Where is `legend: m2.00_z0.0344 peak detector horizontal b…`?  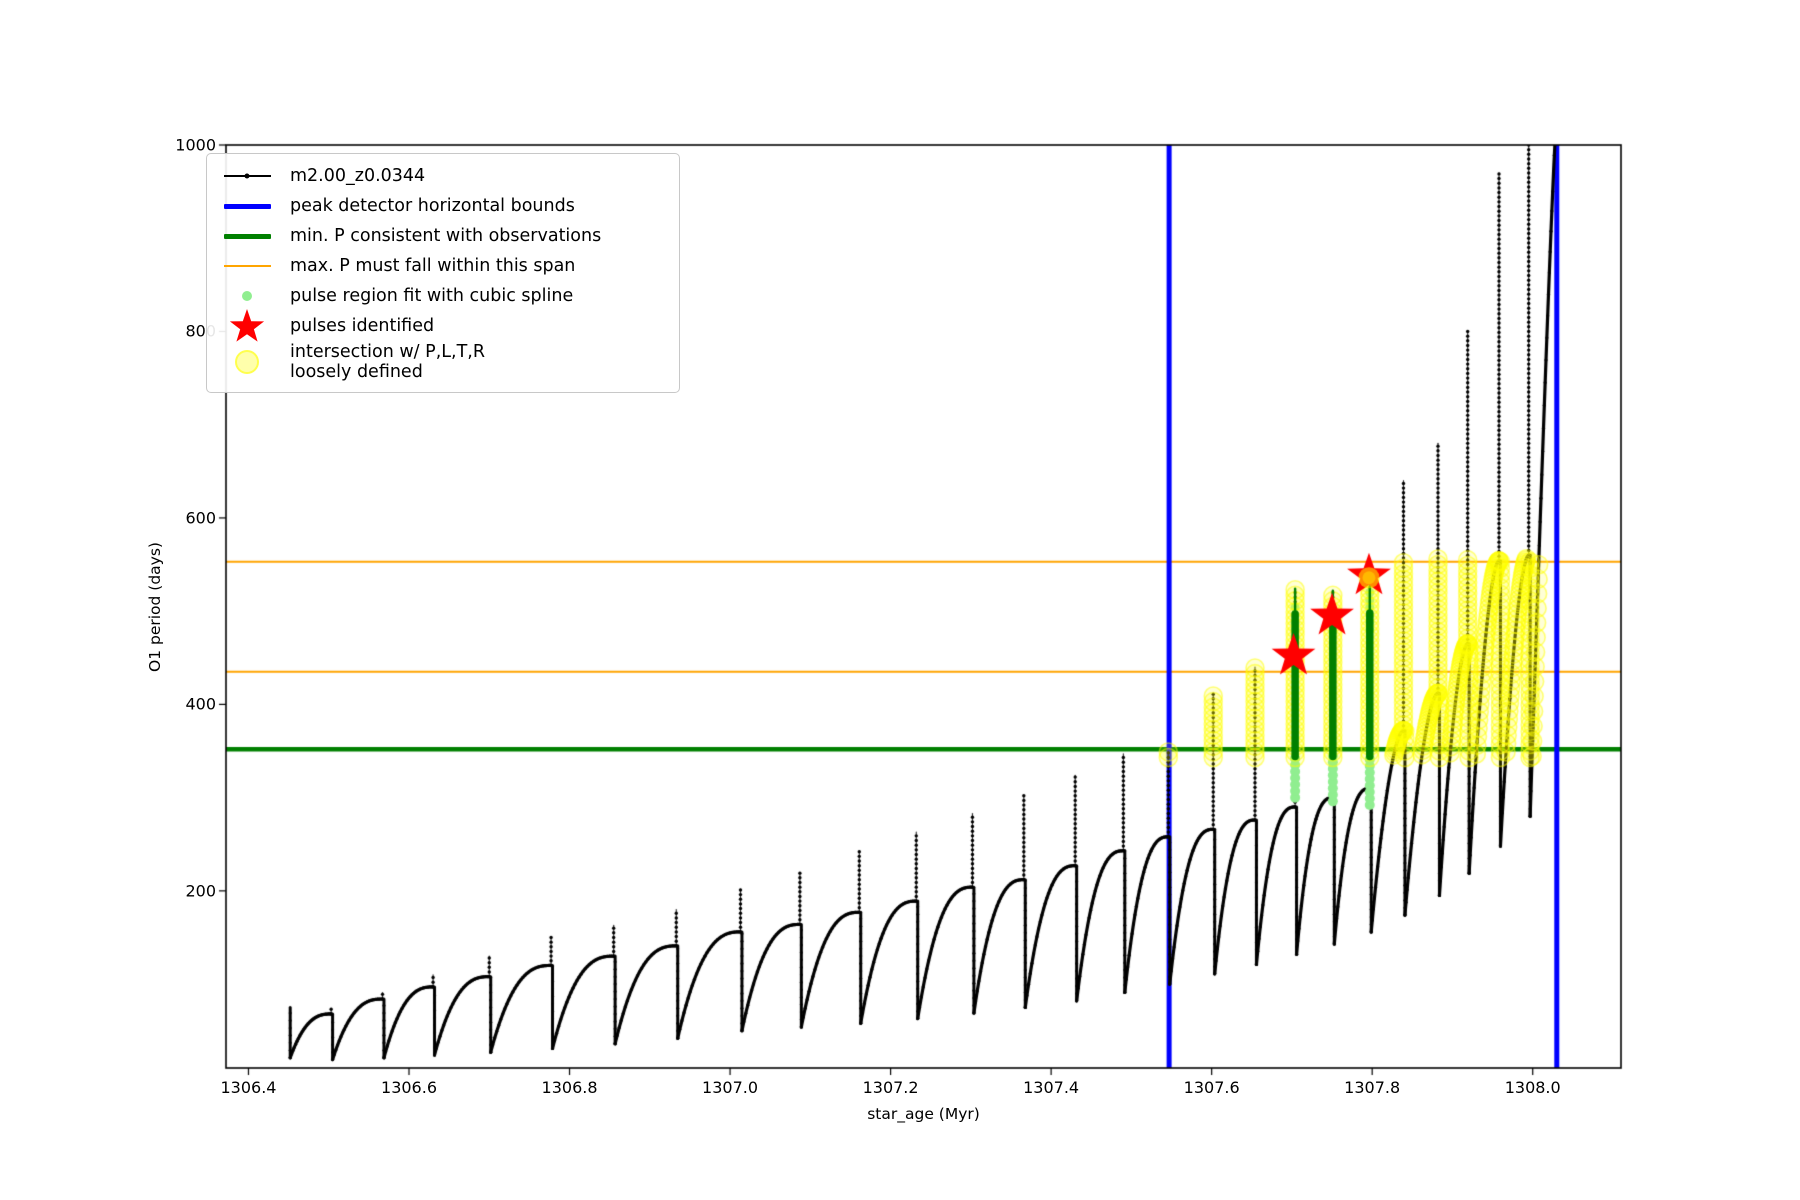 legend: m2.00_z0.0344 peak detector horizontal b… is located at coordinates (443, 273).